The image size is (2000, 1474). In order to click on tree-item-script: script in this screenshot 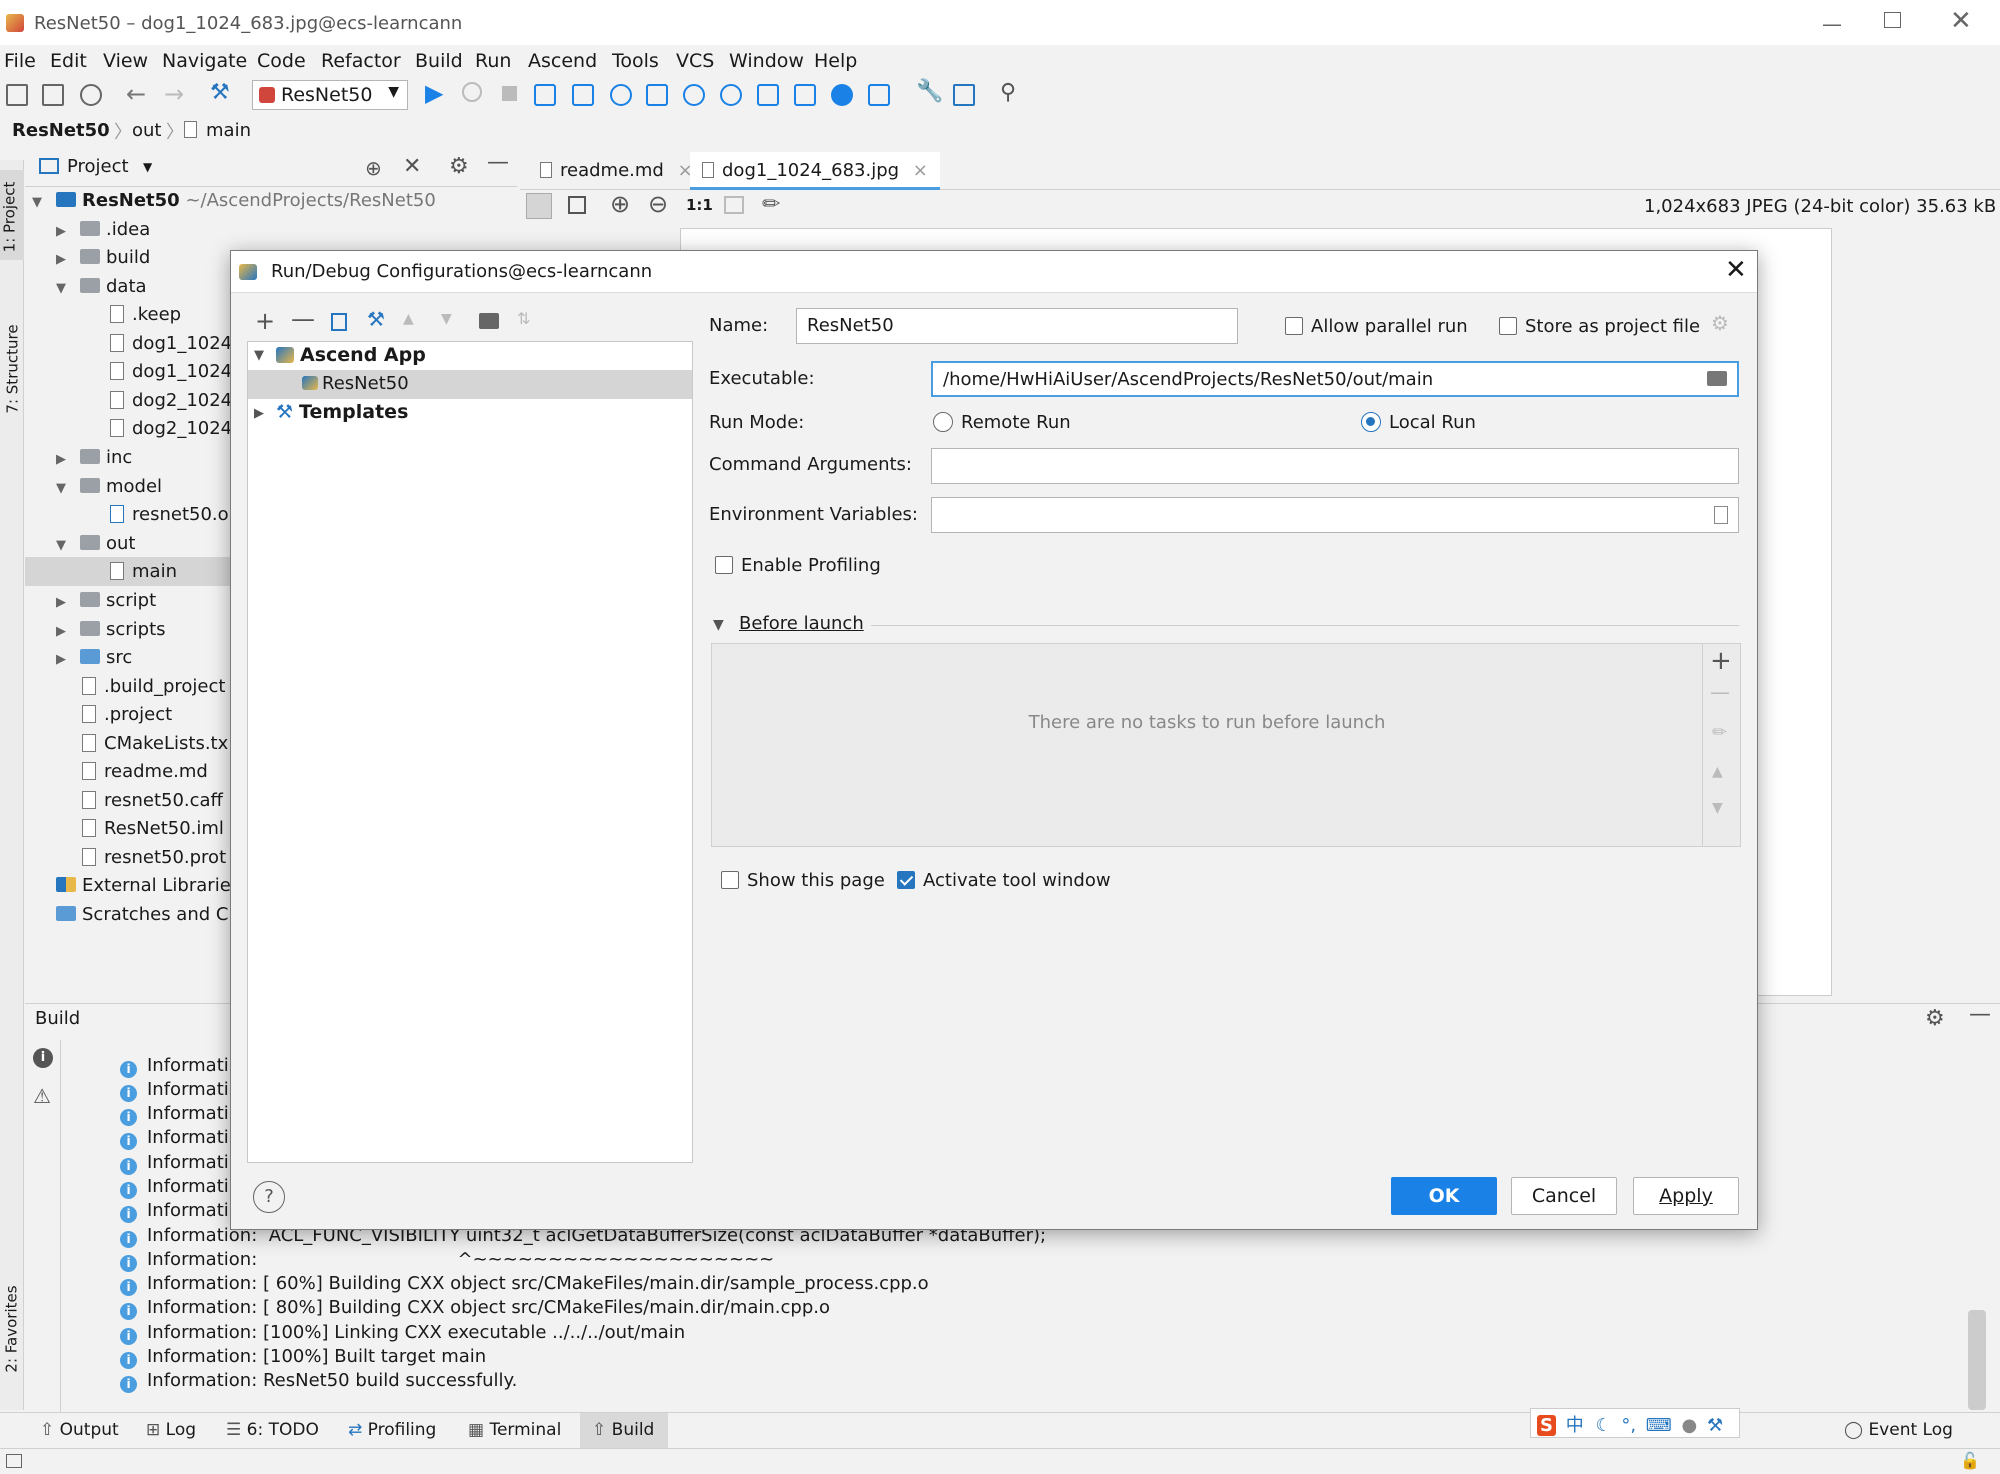, I will do `click(118, 600)`.